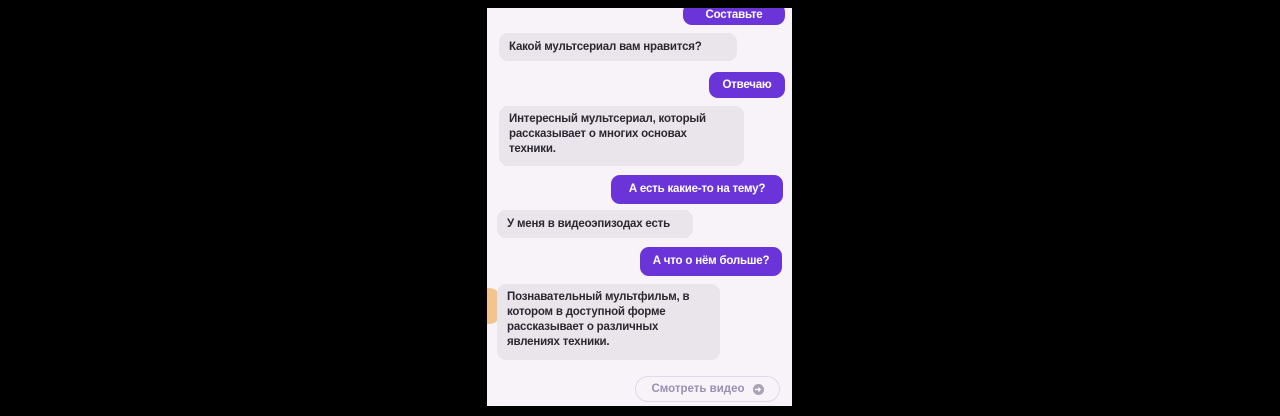  I want to click on bot-message: Какой мультсериал вам нравится?, so click(618, 47).